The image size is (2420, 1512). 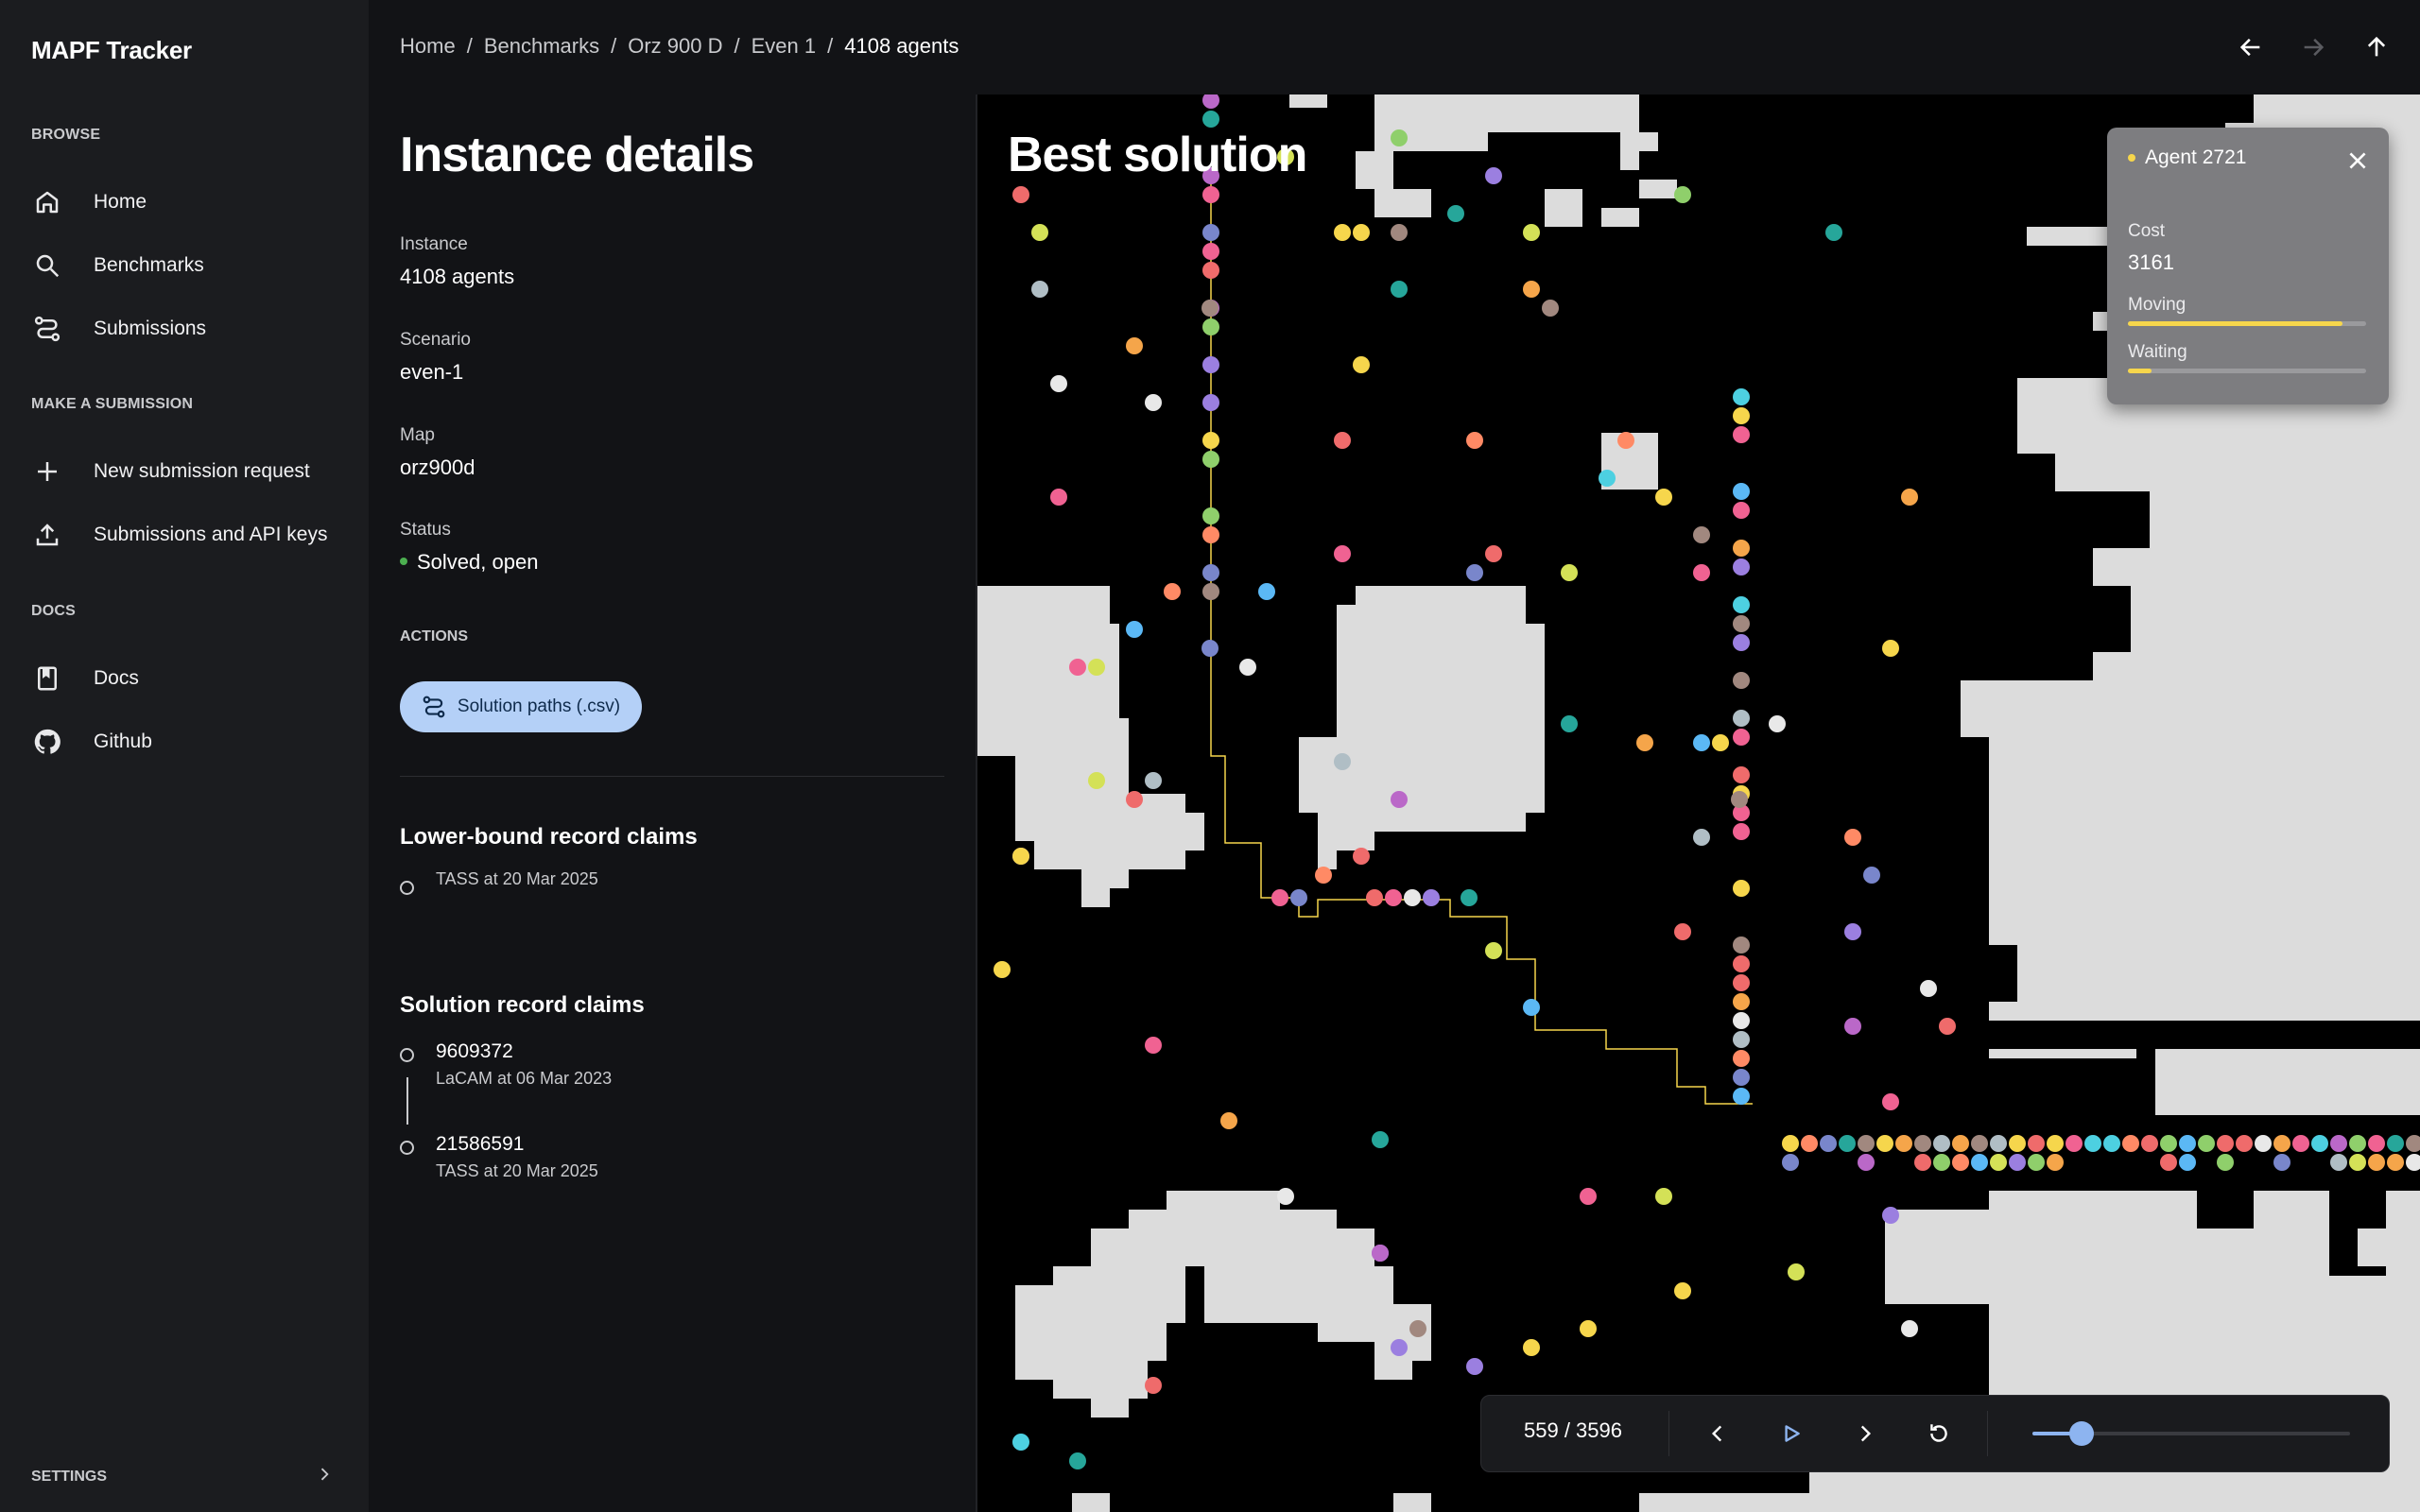 I want to click on up-button, so click(x=2376, y=47).